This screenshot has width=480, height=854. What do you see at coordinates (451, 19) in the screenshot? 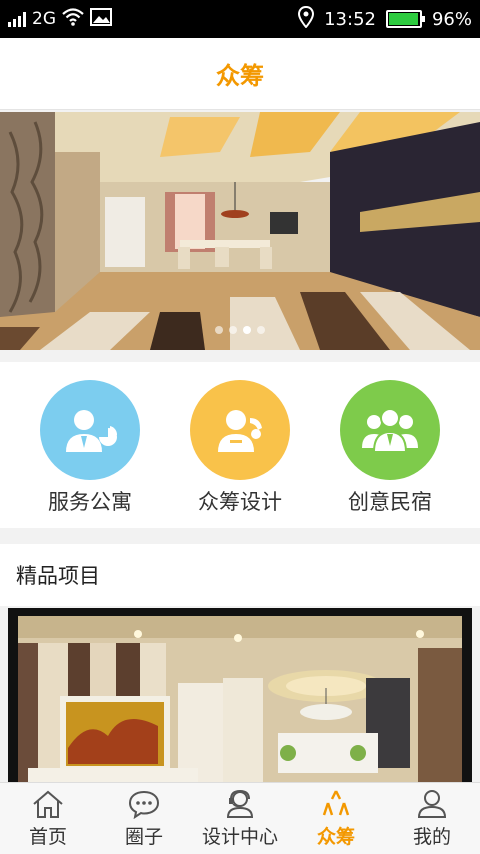
I see `battery-percent: 96%` at bounding box center [451, 19].